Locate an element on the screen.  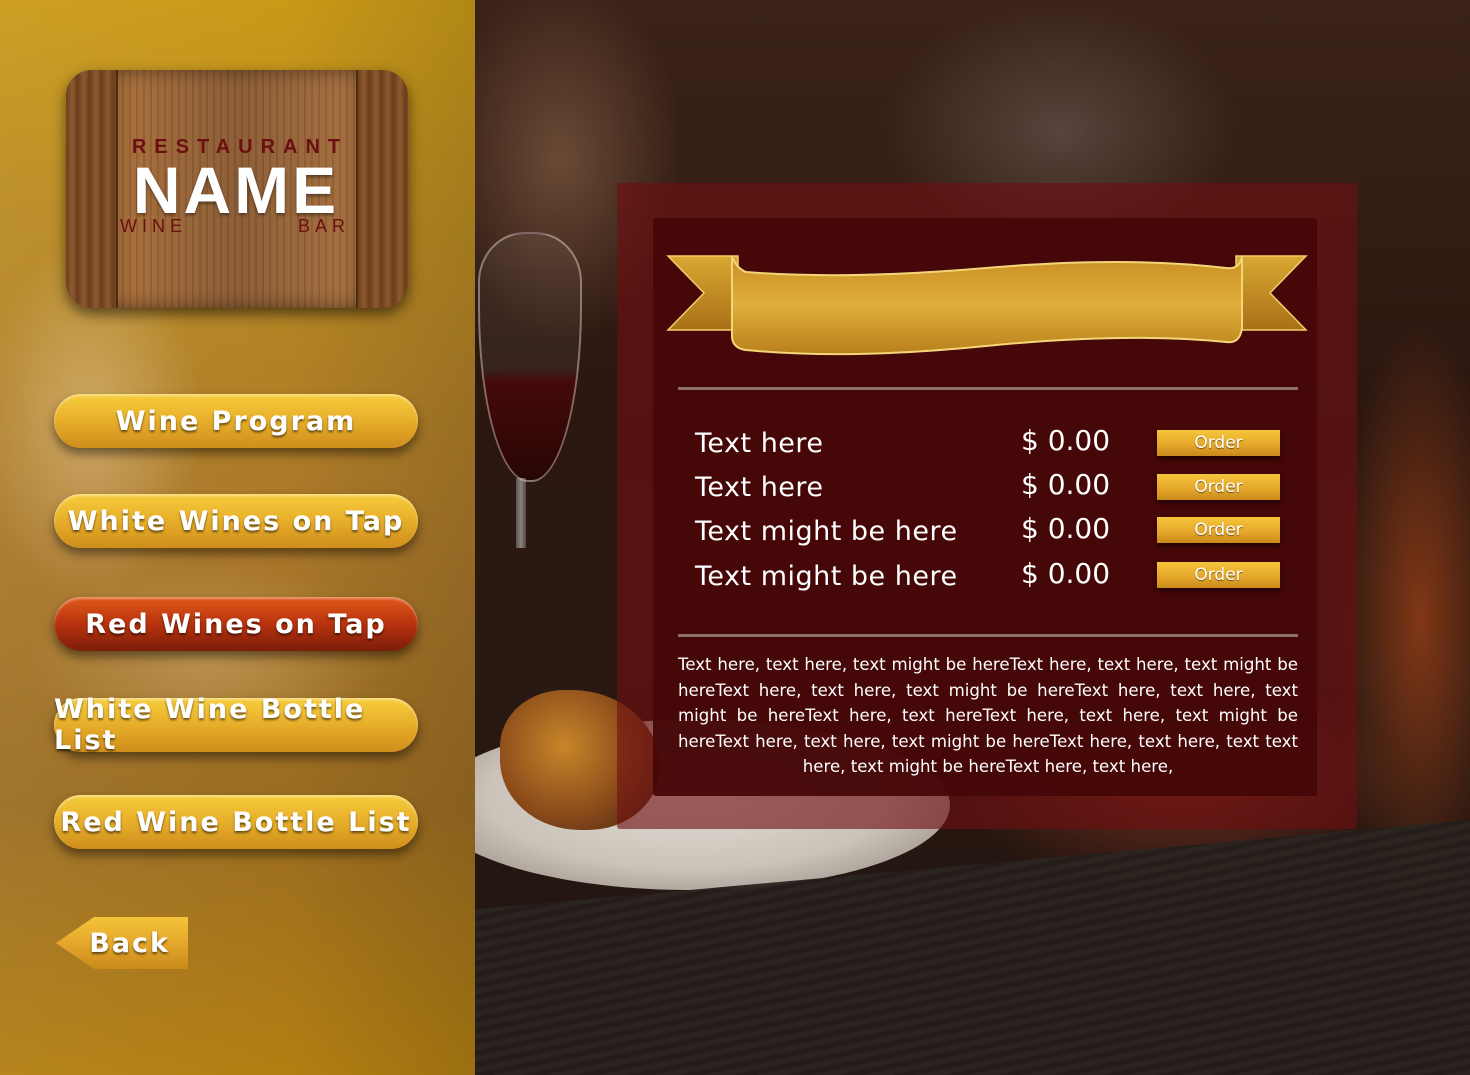
logo-barrel-band-left is located at coordinates (92, 189).